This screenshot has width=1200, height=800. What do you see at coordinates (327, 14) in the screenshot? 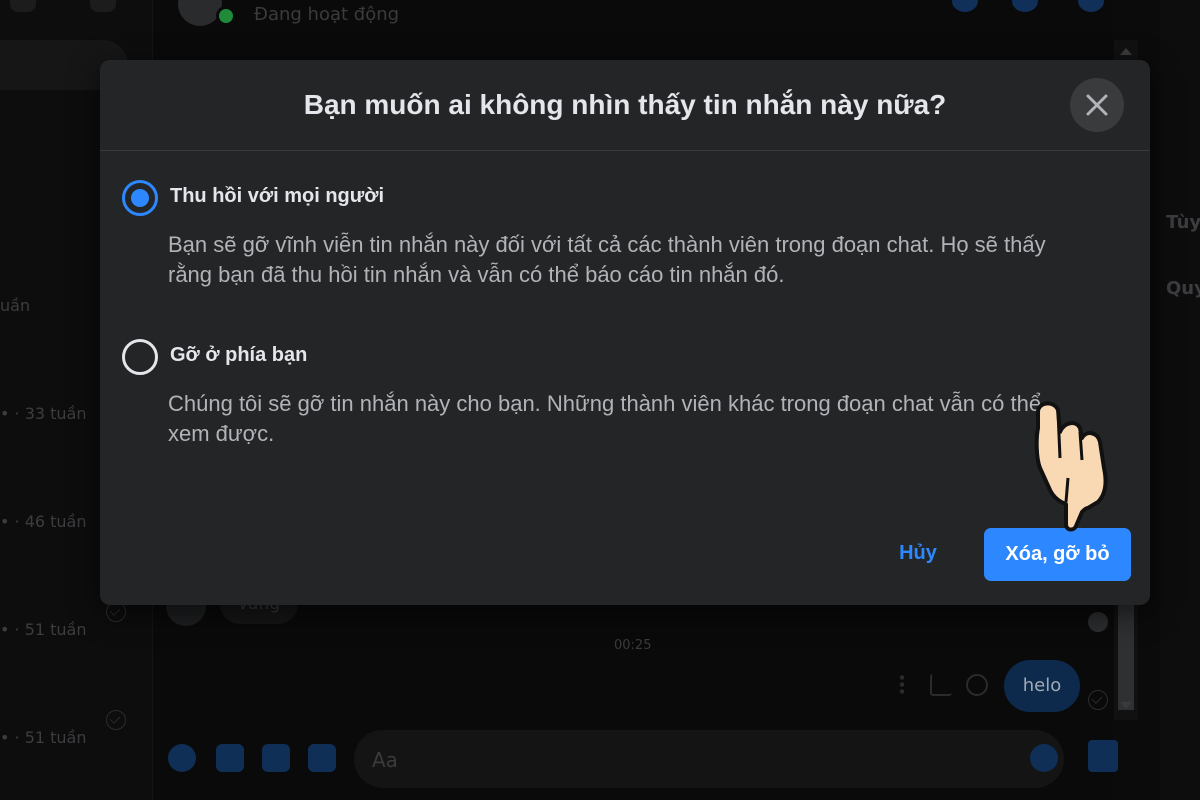
I see `chat-status: Đang hoạt động` at bounding box center [327, 14].